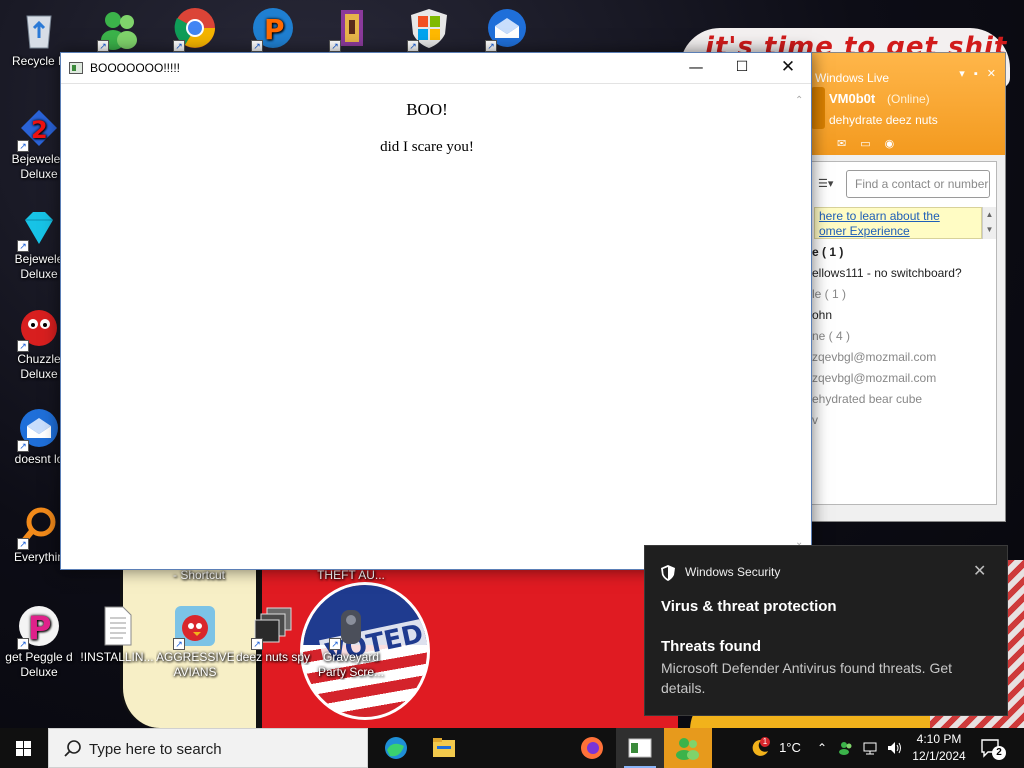 The height and width of the screenshot is (768, 1024). I want to click on desktop-icon-messenger: ↗, so click(119, 29).